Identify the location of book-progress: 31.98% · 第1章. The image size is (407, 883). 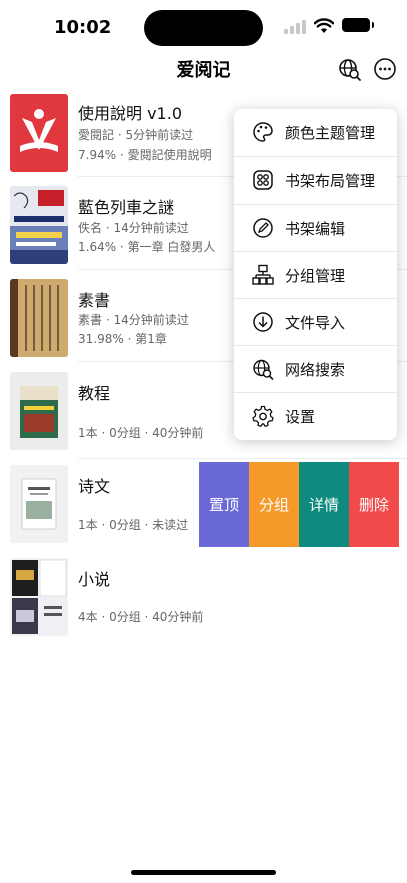
(122, 339).